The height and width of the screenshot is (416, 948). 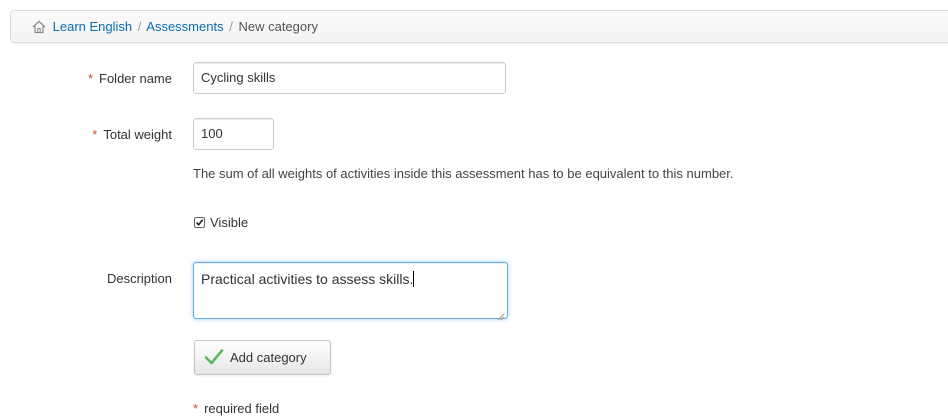 What do you see at coordinates (86, 134) in the screenshot?
I see `total-weight-label: * Total weight` at bounding box center [86, 134].